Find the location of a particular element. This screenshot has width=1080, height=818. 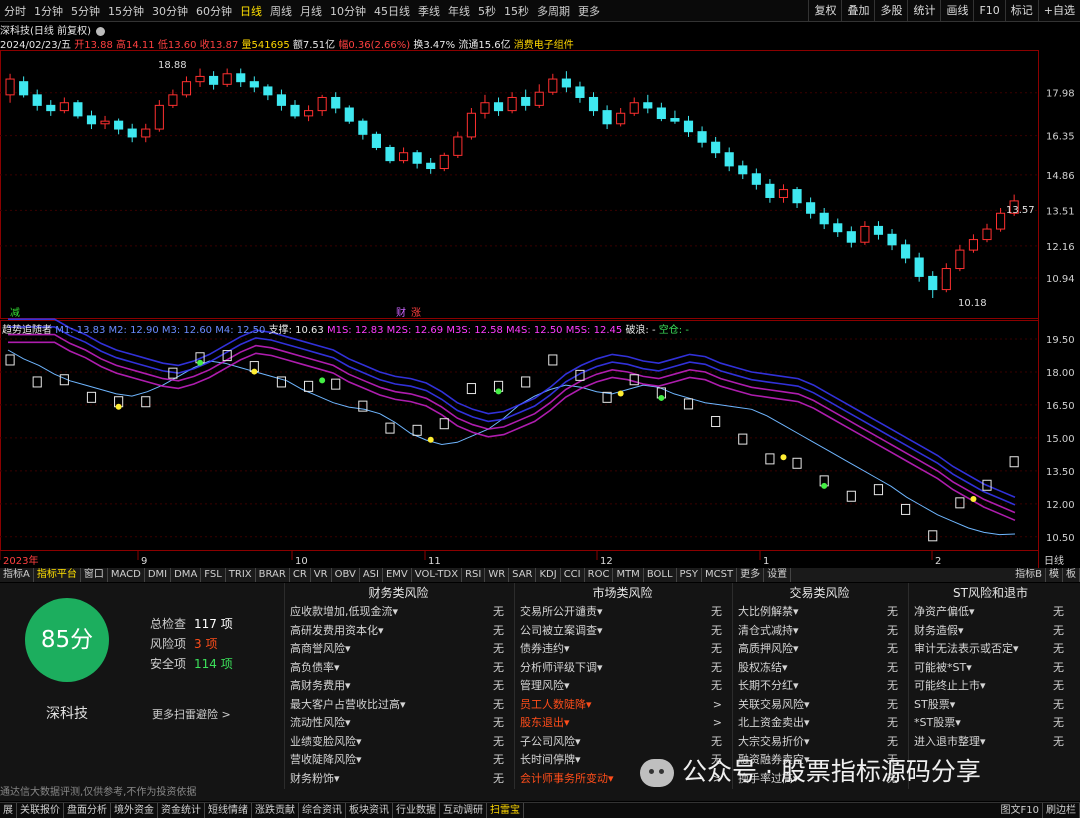

indicator-tab: ROC is located at coordinates (599, 575).